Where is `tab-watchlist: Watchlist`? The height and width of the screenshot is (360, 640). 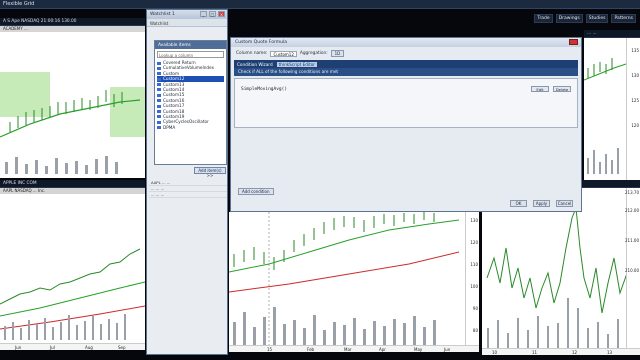 tab-watchlist: Watchlist is located at coordinates (187, 23).